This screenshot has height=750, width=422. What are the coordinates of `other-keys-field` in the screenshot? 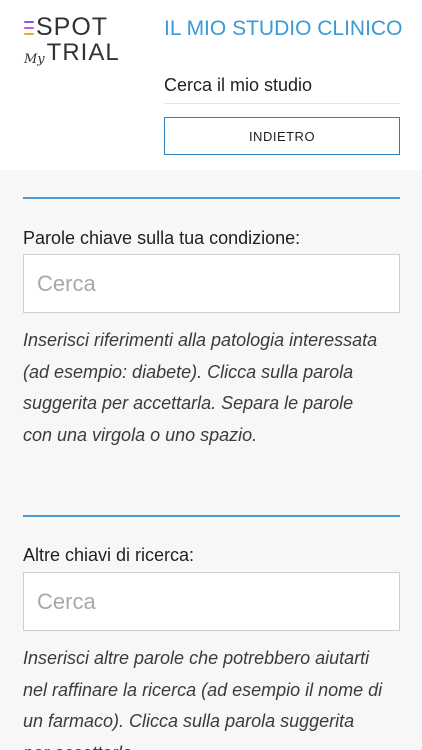 It's located at (211, 601).